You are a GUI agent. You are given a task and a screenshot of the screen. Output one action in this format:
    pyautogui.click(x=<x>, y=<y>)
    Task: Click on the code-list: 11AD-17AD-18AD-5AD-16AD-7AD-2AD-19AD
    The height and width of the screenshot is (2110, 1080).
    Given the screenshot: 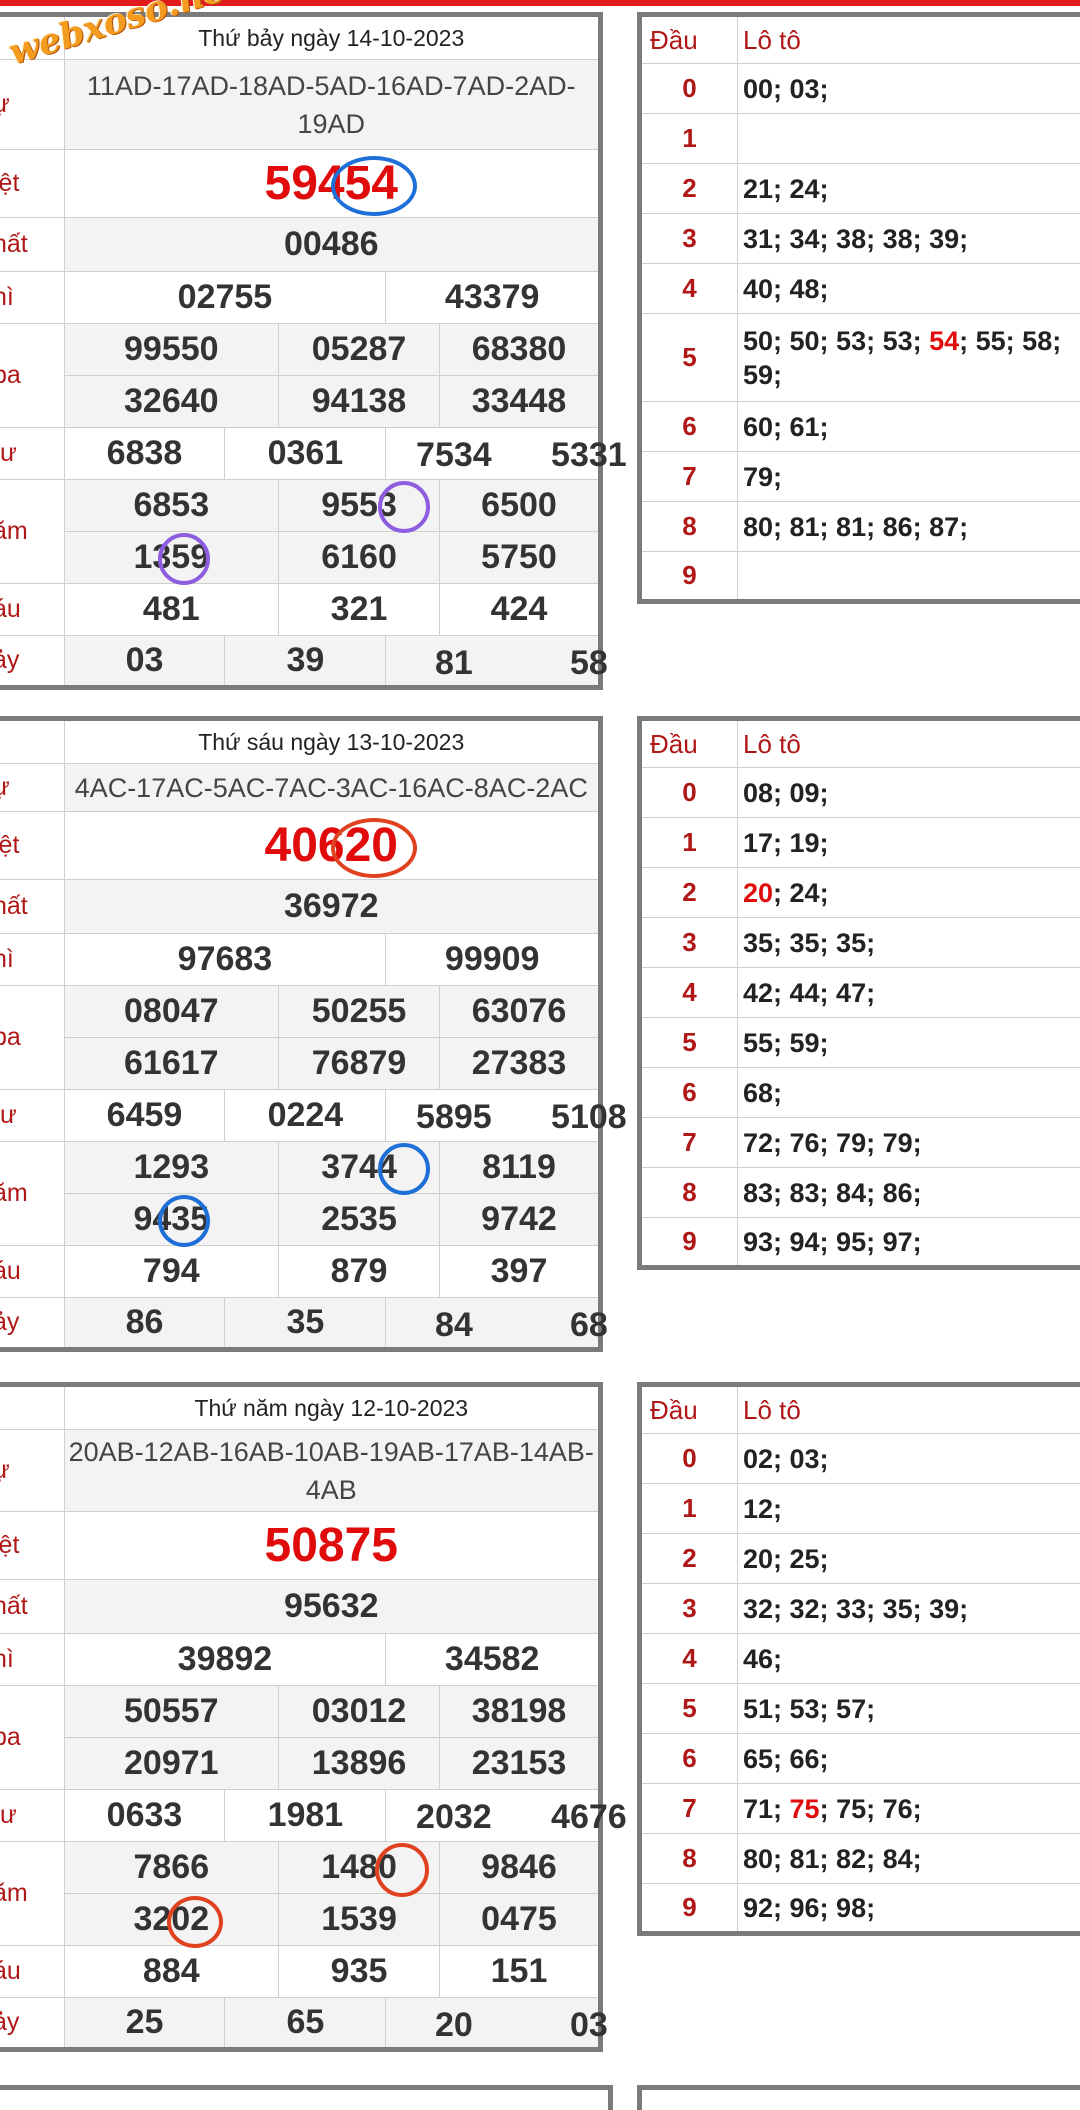 What is the action you would take?
    pyautogui.click(x=332, y=105)
    